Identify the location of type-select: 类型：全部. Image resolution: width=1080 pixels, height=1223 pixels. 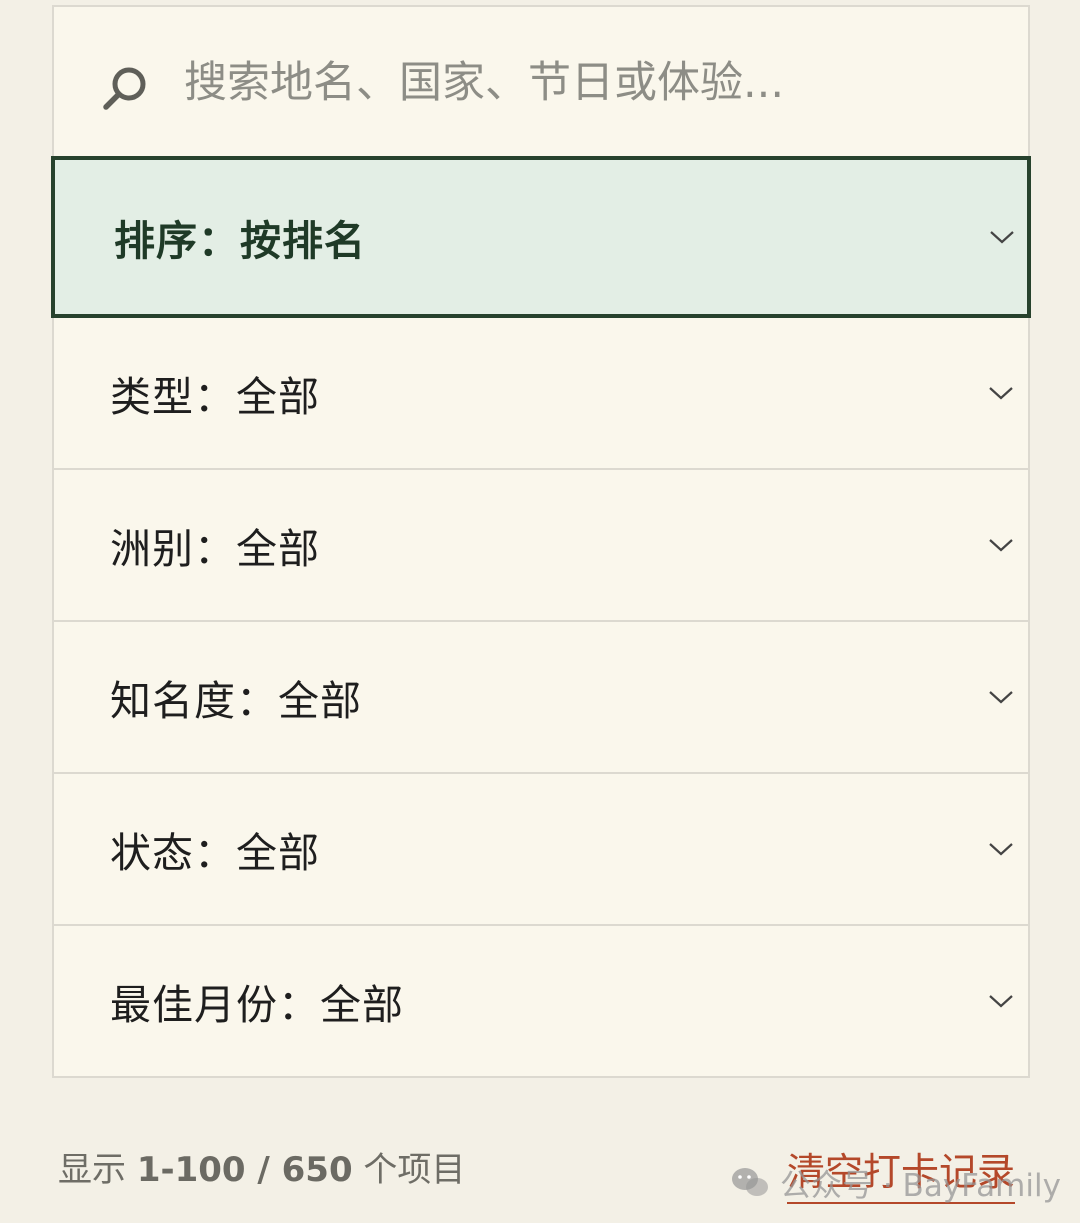
(541, 394).